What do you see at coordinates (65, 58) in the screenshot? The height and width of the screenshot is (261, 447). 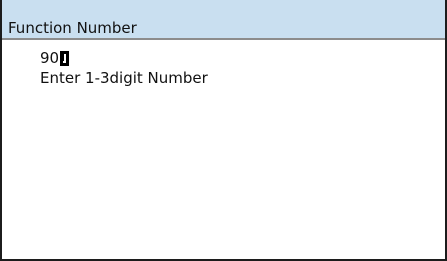 I see `enter-return-cursor-icon` at bounding box center [65, 58].